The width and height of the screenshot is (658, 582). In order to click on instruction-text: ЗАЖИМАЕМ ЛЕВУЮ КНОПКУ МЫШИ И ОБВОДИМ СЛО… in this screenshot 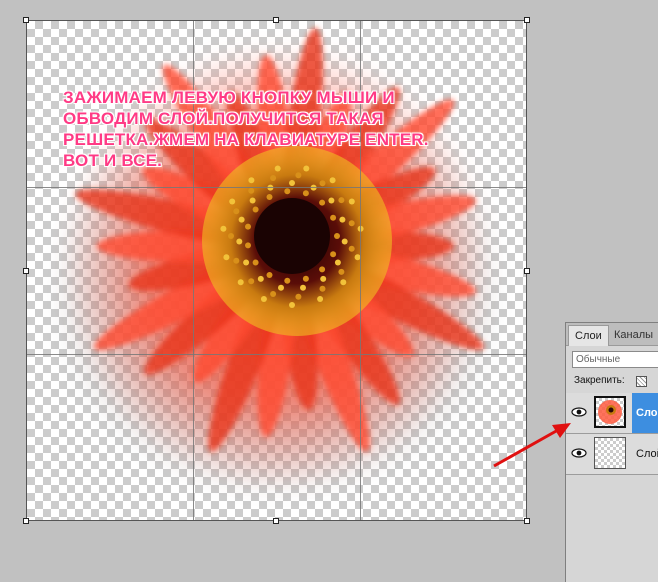, I will do `click(278, 129)`.